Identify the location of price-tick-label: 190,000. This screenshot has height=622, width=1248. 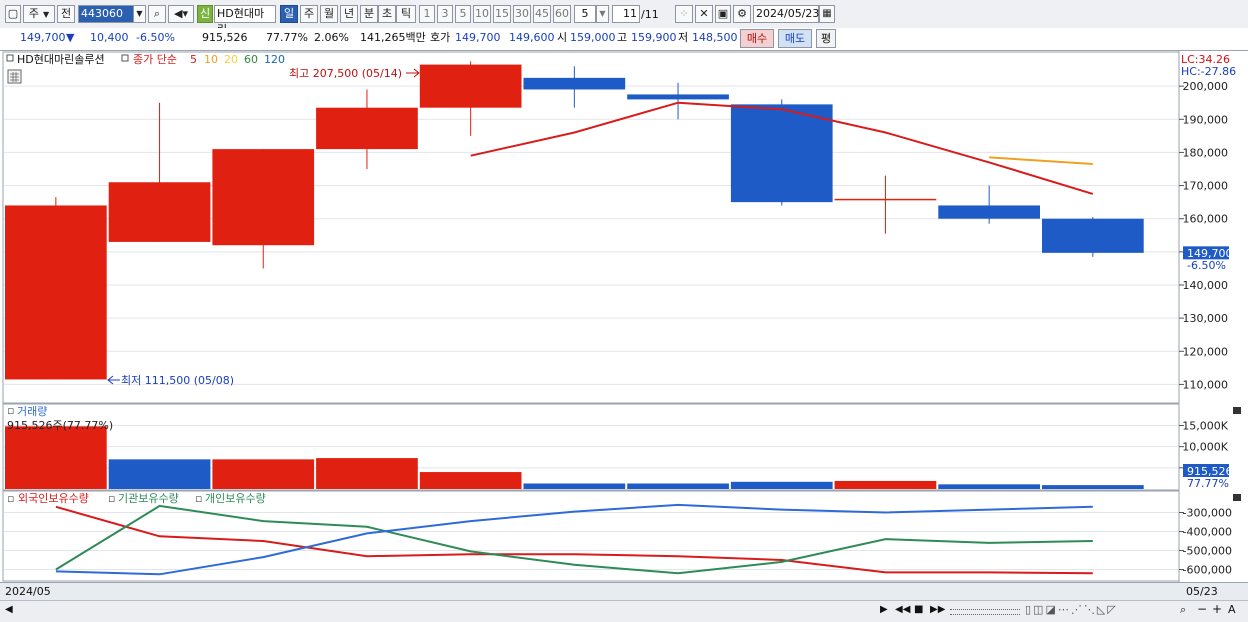
(1206, 119).